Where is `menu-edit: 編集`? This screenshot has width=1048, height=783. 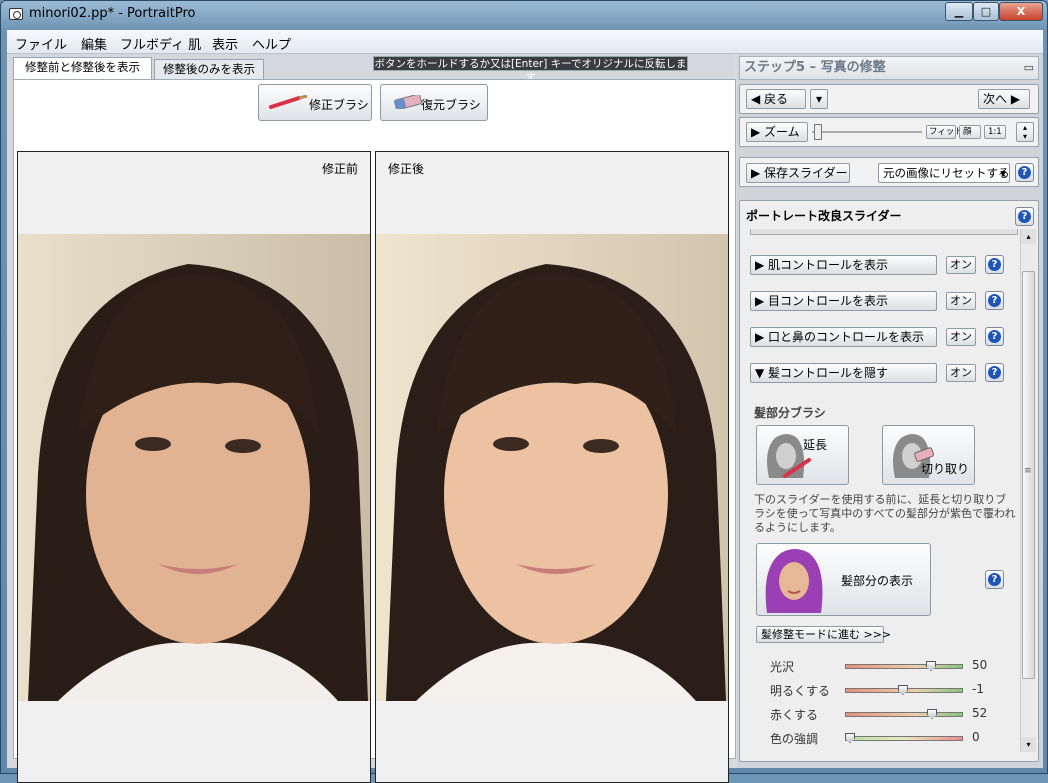
menu-edit: 編集 is located at coordinates (94, 43).